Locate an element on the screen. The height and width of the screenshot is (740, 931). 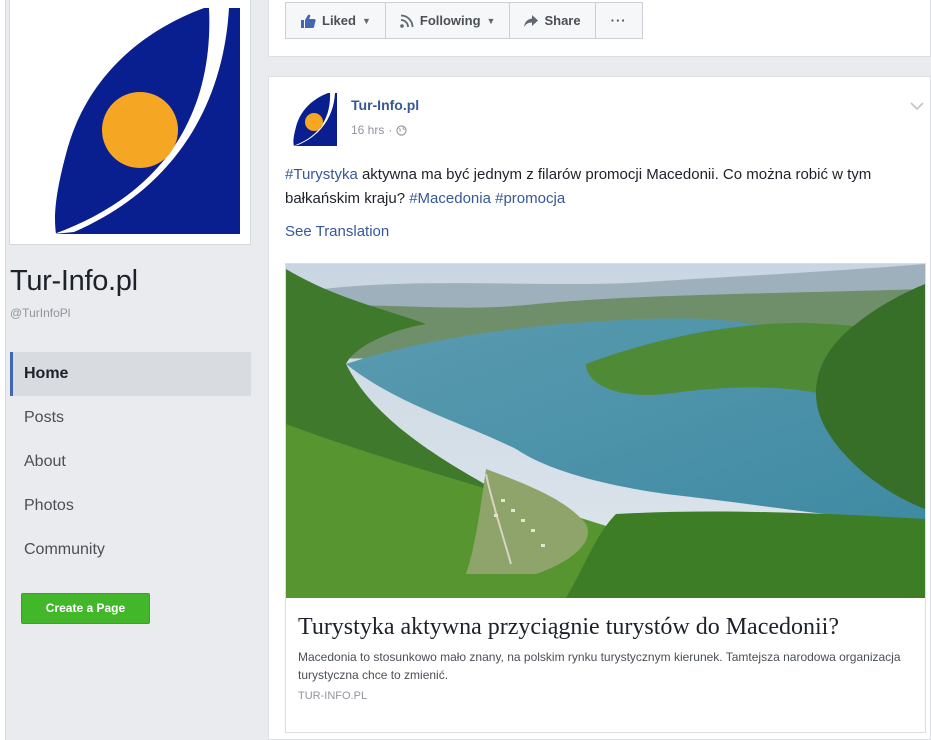
hashtag-turystyka: #Turystyka is located at coordinates (321, 174).